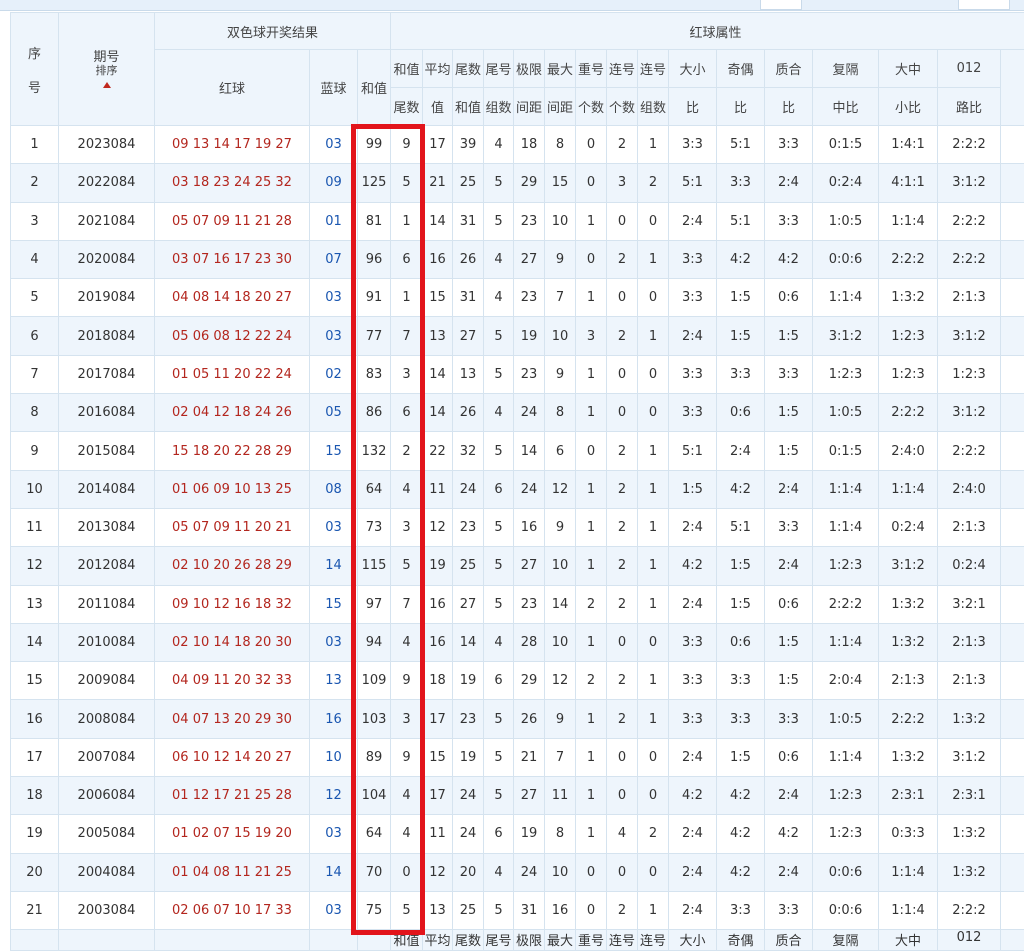 The height and width of the screenshot is (951, 1024). What do you see at coordinates (107, 719) in the screenshot?
I see `cell-issue: 2008084` at bounding box center [107, 719].